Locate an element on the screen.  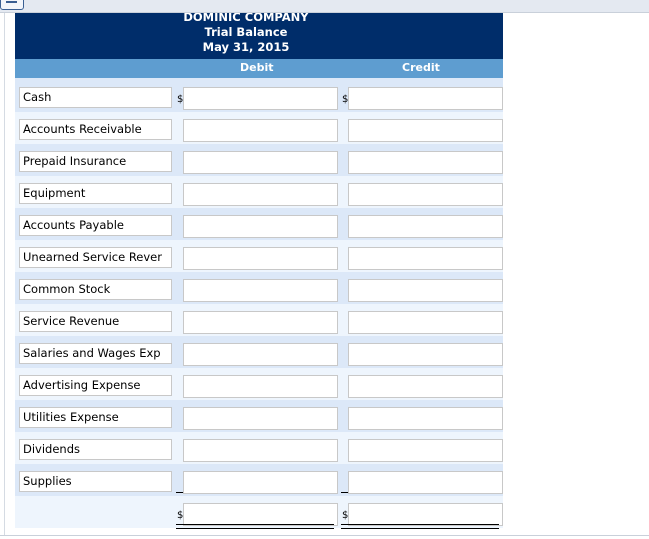
table-row: Salaries and Wages Exp is located at coordinates (259, 352).